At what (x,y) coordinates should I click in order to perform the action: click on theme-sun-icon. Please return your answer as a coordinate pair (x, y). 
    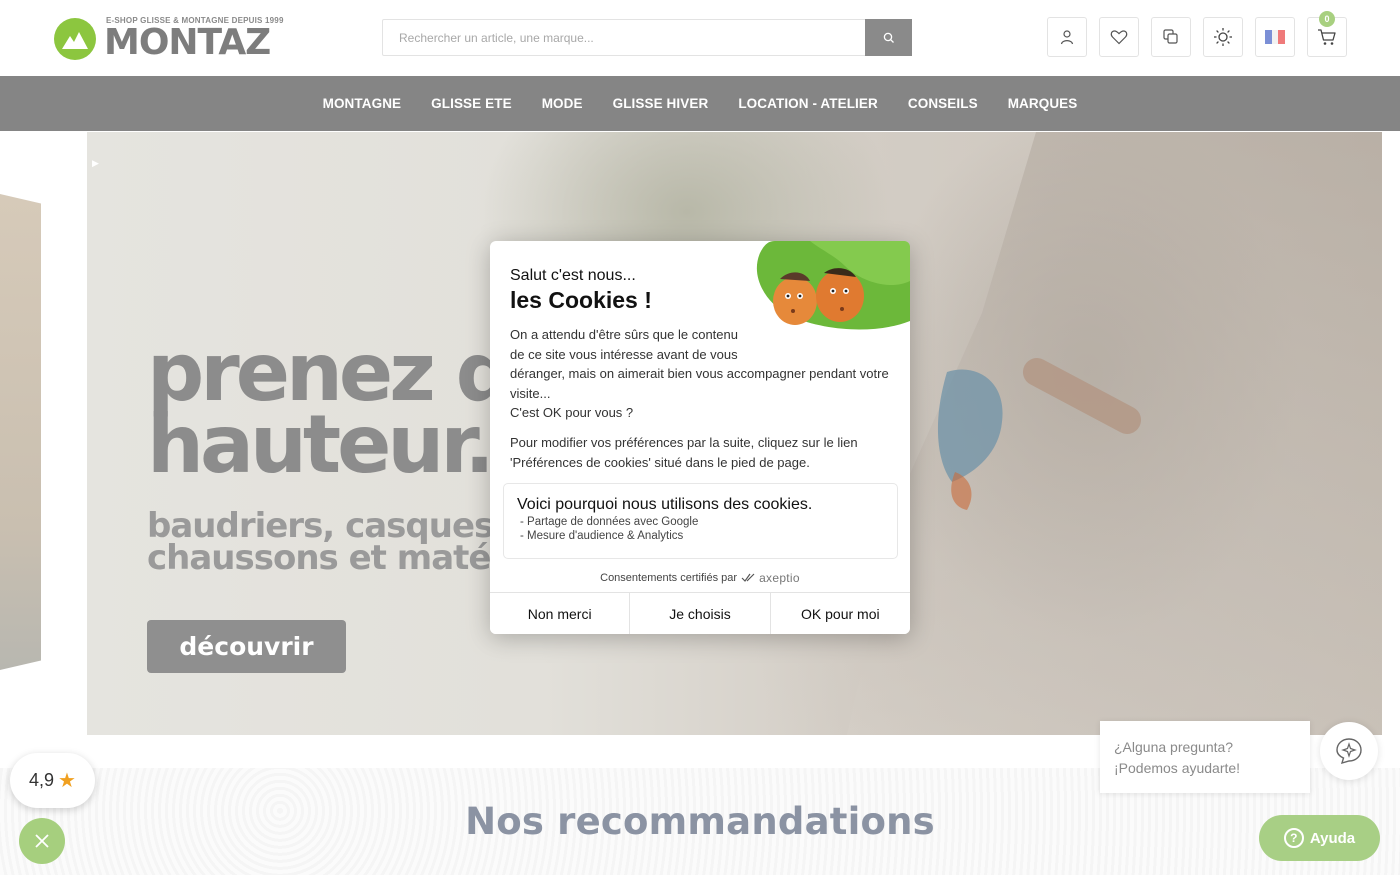
    Looking at the image, I should click on (1223, 37).